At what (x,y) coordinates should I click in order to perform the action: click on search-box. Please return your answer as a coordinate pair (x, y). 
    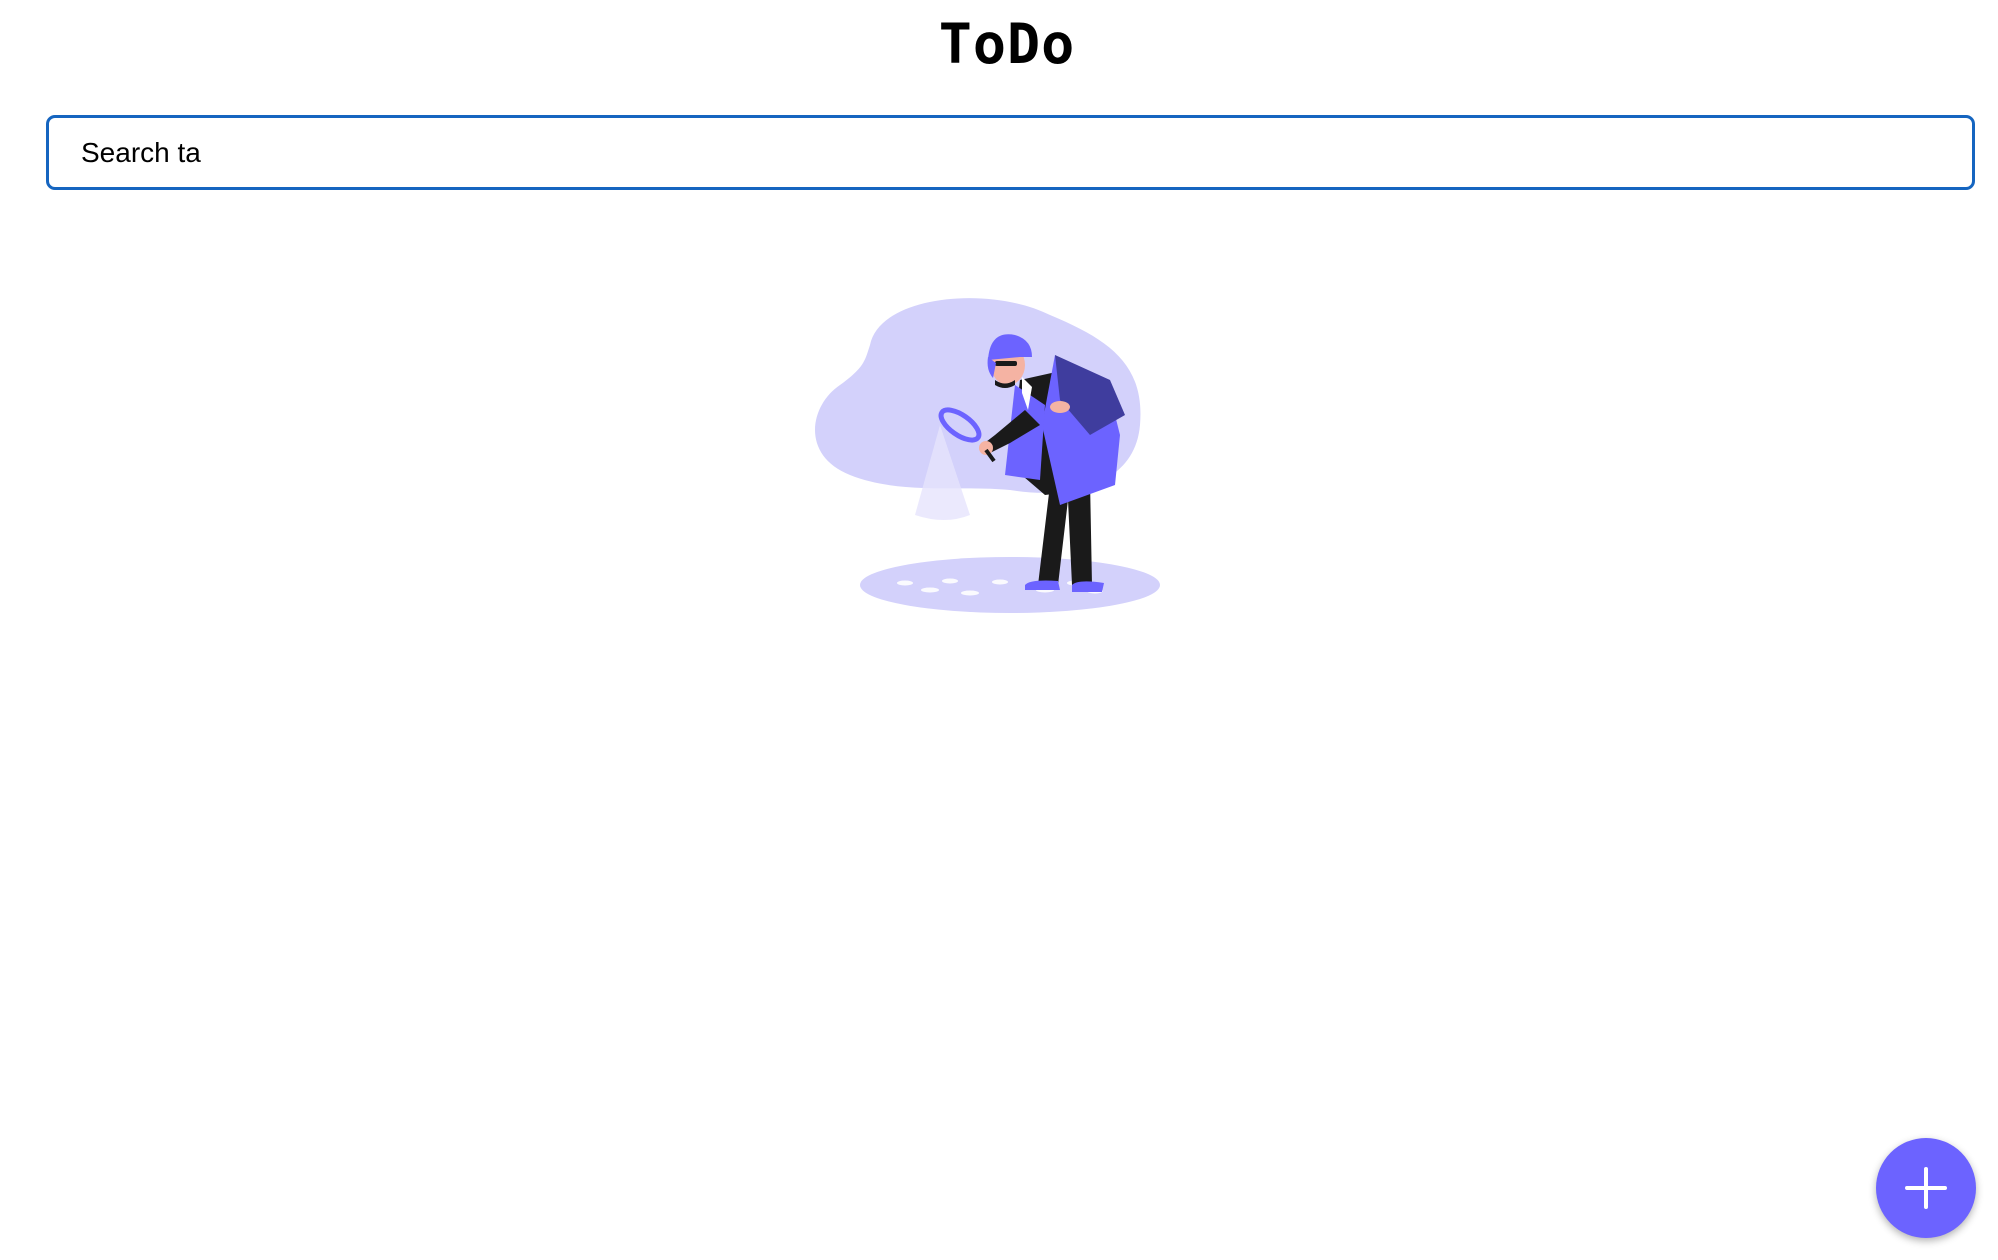
    Looking at the image, I should click on (1010, 152).